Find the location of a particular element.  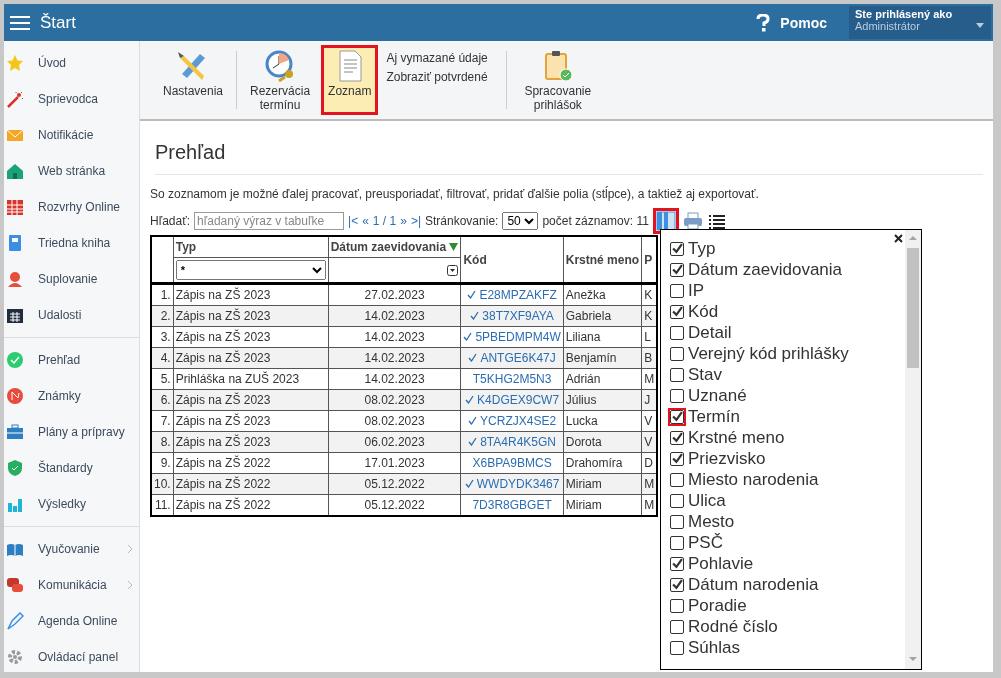

search-field: hľadaný výraz v tabuľke is located at coordinates (269, 221).